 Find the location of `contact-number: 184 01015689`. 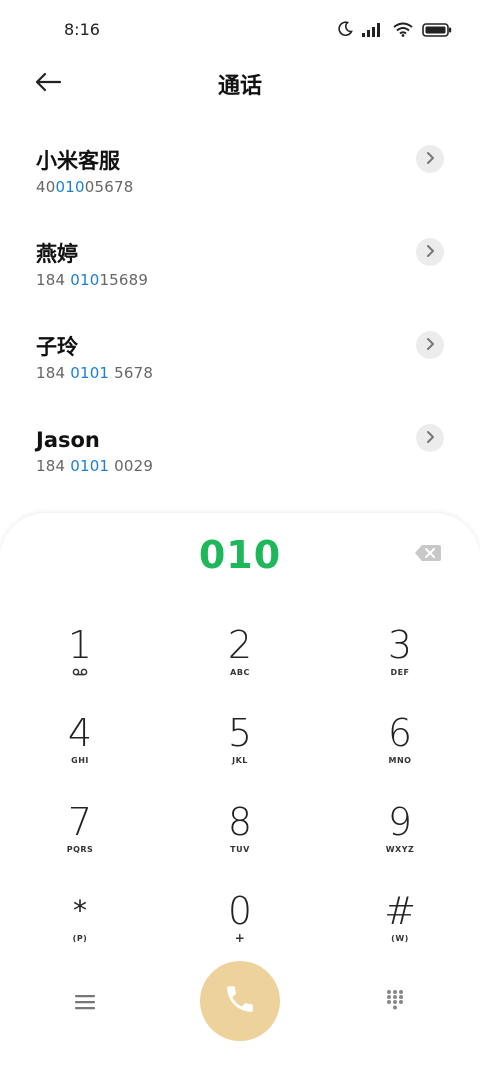

contact-number: 184 01015689 is located at coordinates (258, 280).